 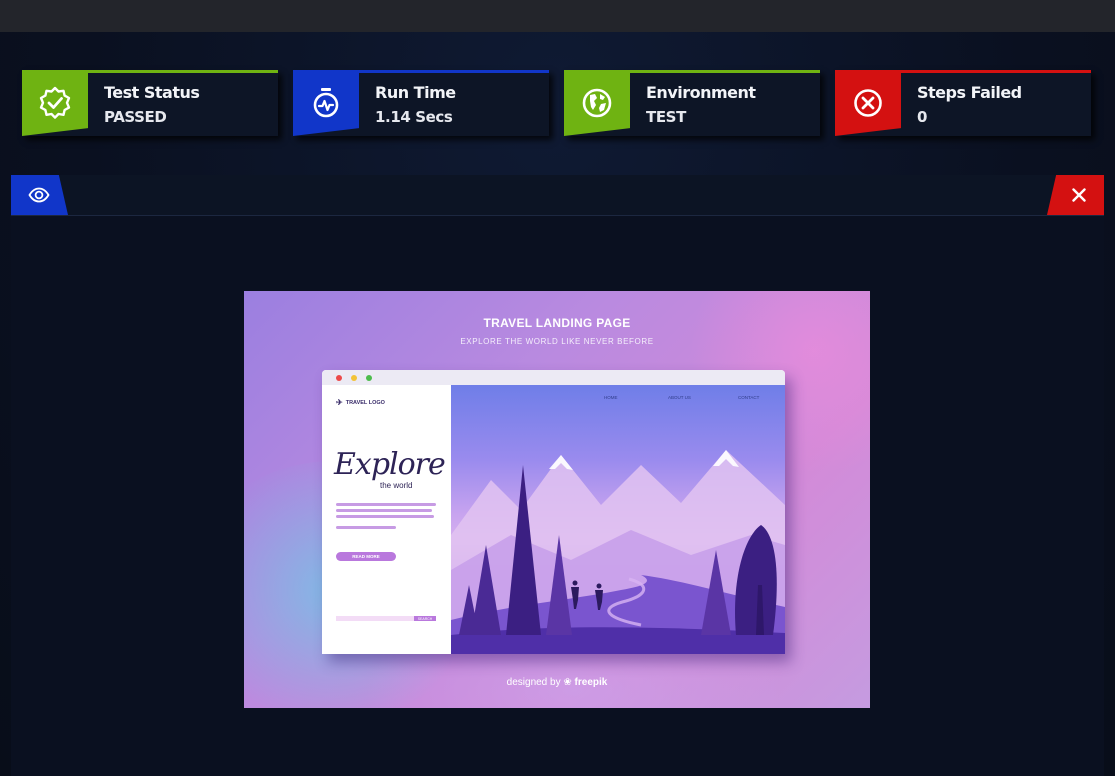 I want to click on view-screenshot-button, so click(x=39, y=195).